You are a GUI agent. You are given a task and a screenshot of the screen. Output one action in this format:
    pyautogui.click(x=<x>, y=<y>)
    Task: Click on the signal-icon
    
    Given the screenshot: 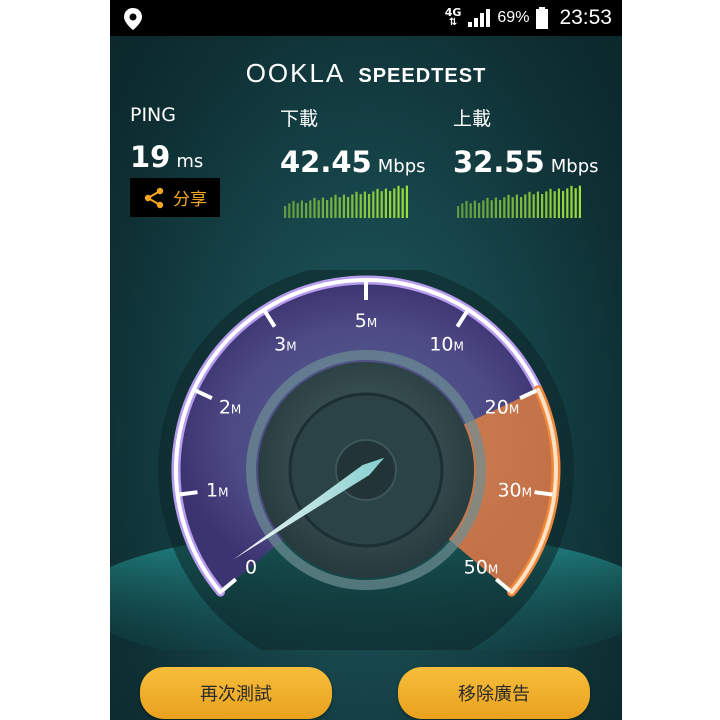 What is the action you would take?
    pyautogui.click(x=479, y=18)
    